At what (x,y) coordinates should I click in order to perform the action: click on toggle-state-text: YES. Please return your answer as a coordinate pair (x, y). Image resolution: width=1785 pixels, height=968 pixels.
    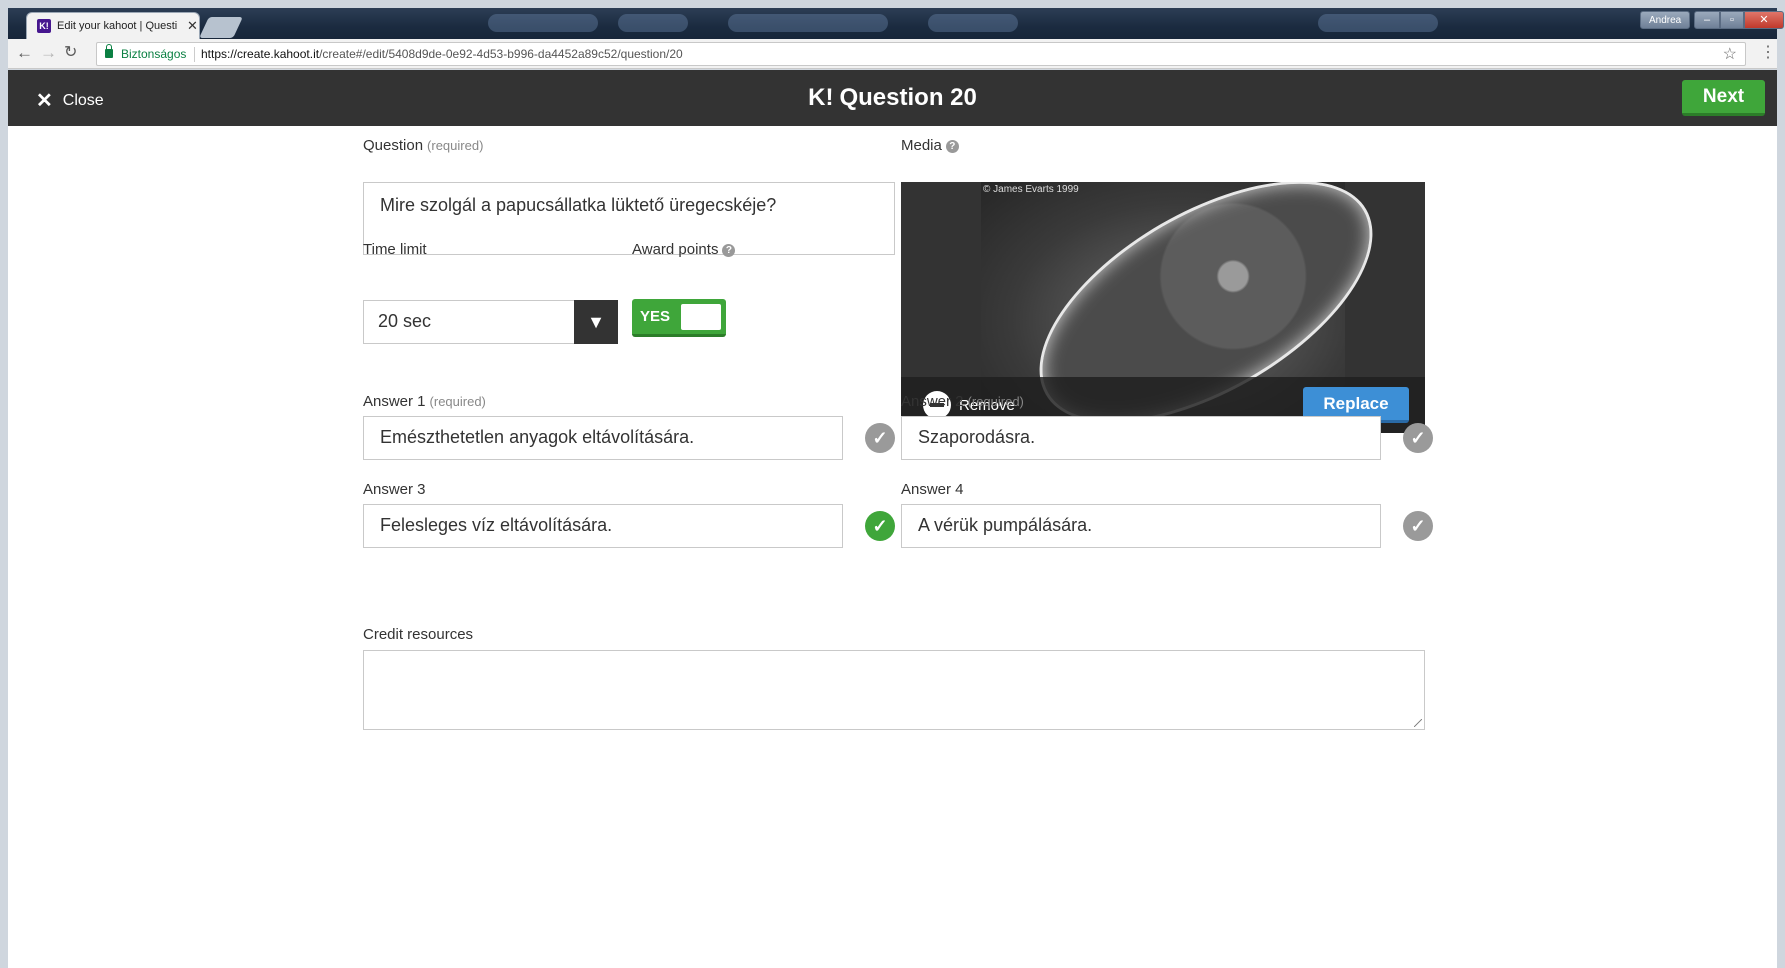
    Looking at the image, I should click on (655, 316).